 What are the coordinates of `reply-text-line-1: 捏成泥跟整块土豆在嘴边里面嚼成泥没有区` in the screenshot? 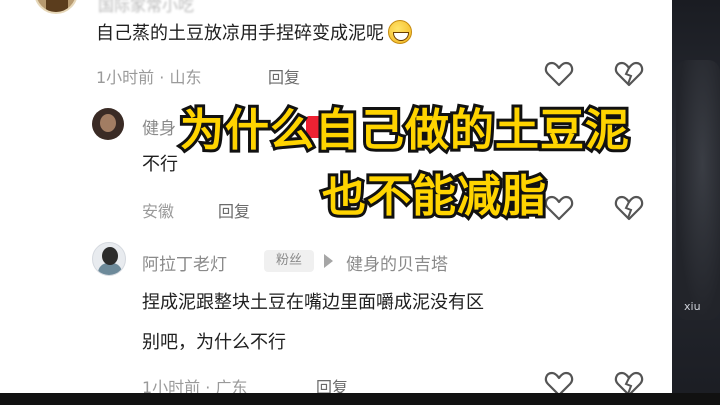 It's located at (313, 302).